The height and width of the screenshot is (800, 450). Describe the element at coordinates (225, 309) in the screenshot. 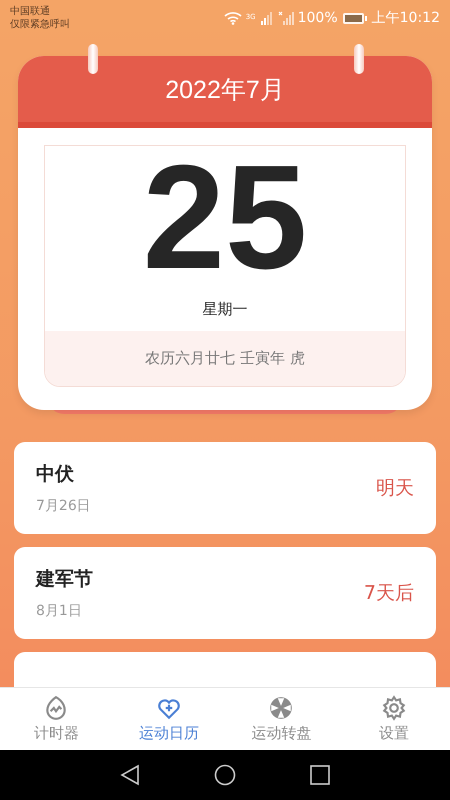

I see `weekday: 星期一` at that location.